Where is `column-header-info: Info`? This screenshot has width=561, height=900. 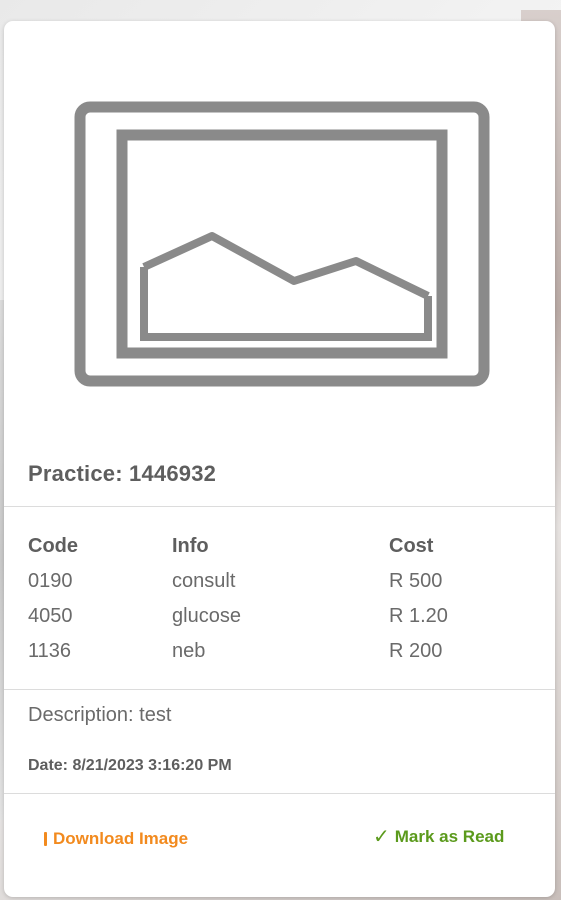
column-header-info: Info is located at coordinates (190, 546).